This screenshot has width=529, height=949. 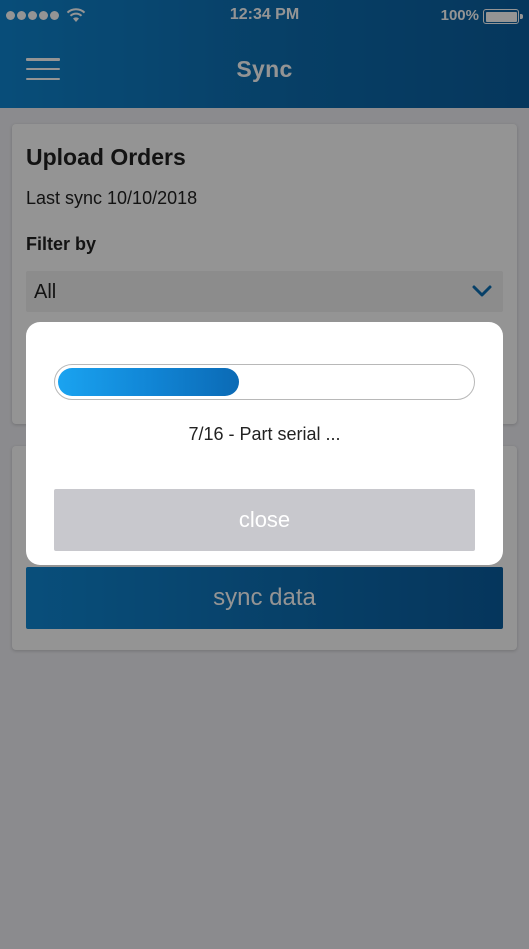 I want to click on progress-bar, so click(x=264, y=382).